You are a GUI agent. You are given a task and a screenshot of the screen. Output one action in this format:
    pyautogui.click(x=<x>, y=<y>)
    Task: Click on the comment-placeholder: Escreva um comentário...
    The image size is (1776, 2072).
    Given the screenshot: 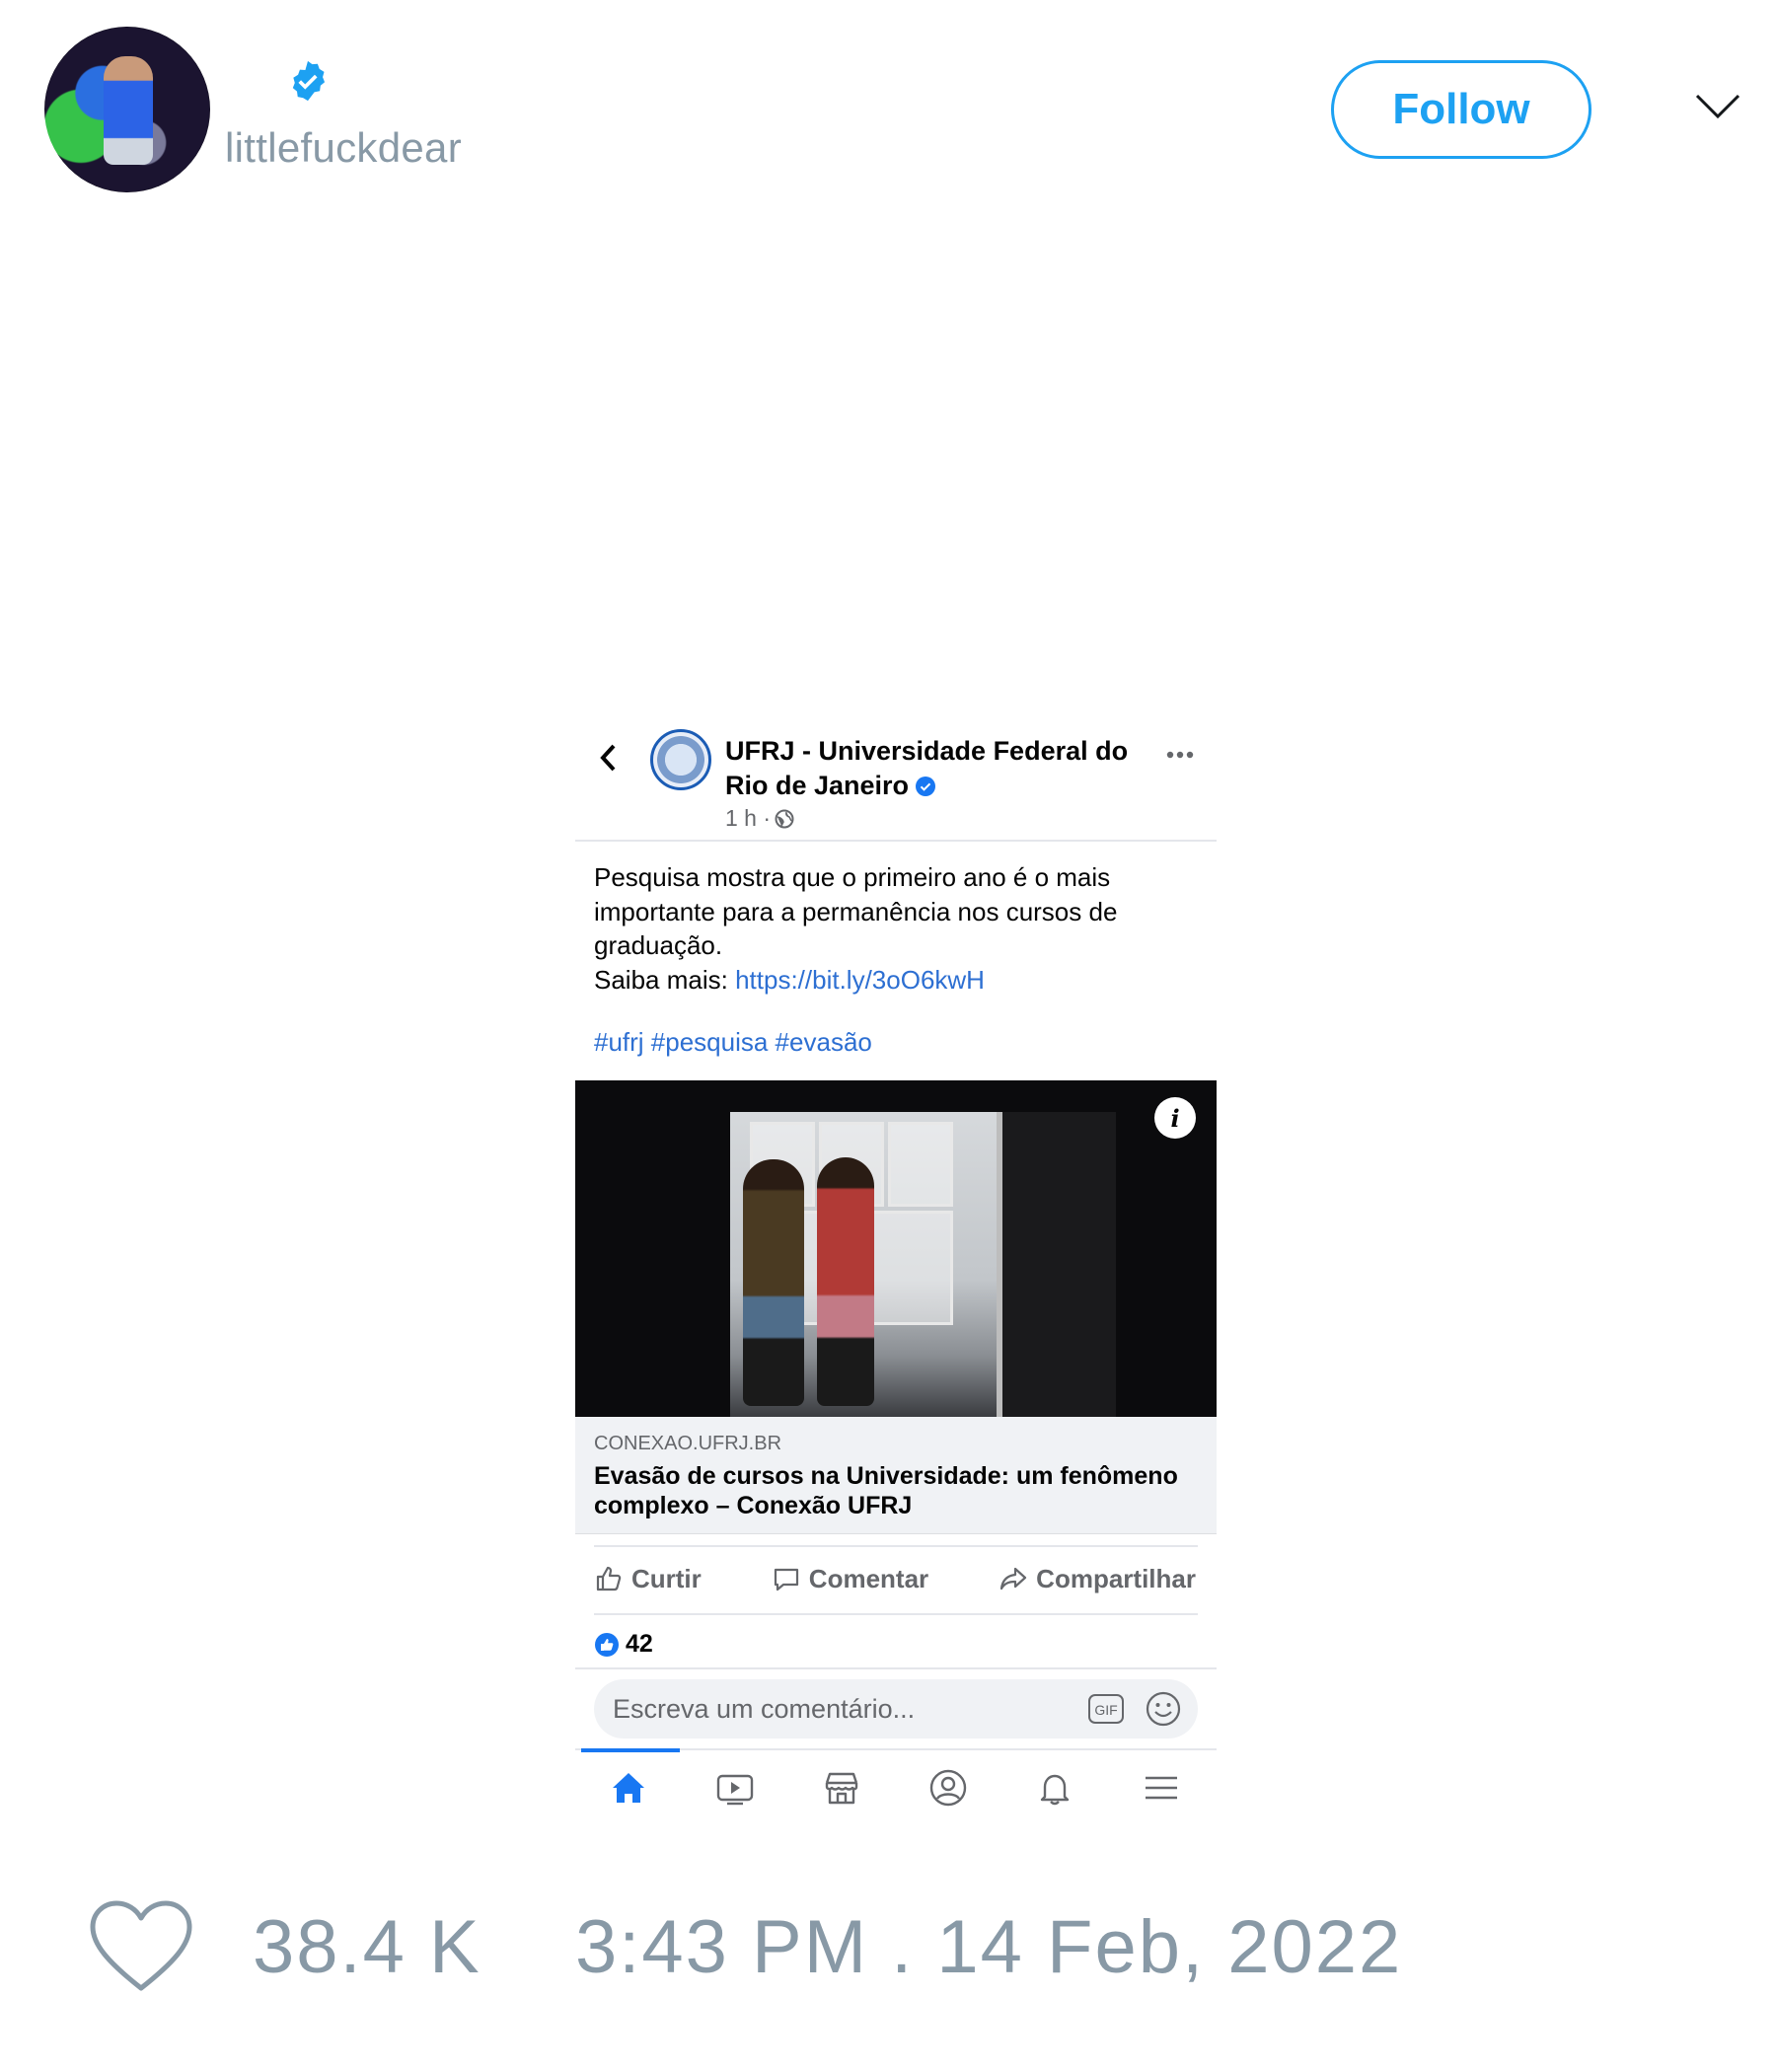 What is the action you would take?
    pyautogui.click(x=765, y=1709)
    